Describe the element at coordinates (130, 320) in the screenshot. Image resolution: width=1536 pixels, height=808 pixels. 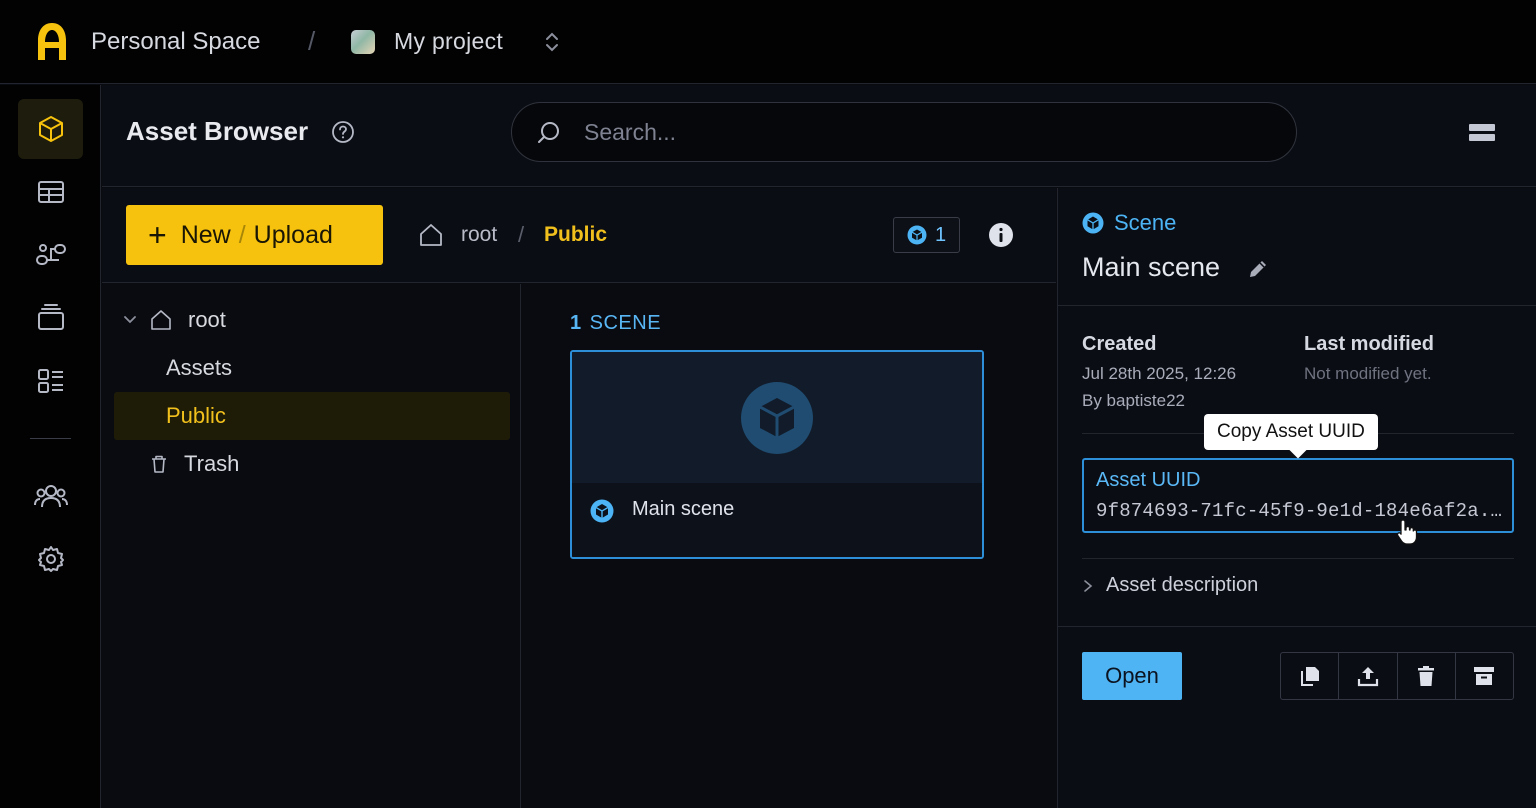
I see `chevron-down-icon` at that location.